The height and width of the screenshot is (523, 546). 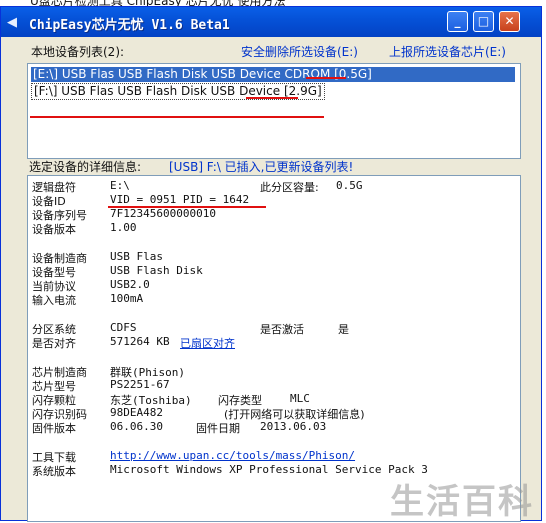 What do you see at coordinates (282, 329) in the screenshot?
I see `active-label: 是否激活` at bounding box center [282, 329].